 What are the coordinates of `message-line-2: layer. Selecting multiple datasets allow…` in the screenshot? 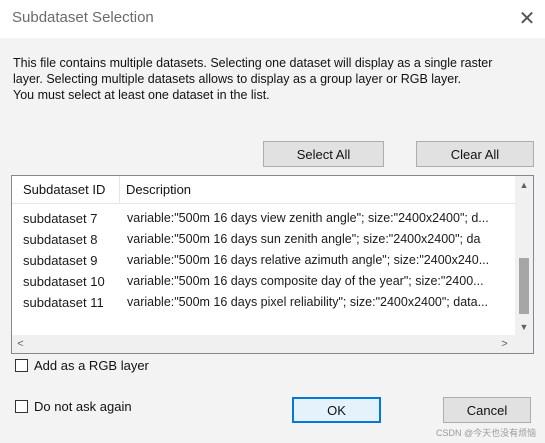 It's located at (237, 79).